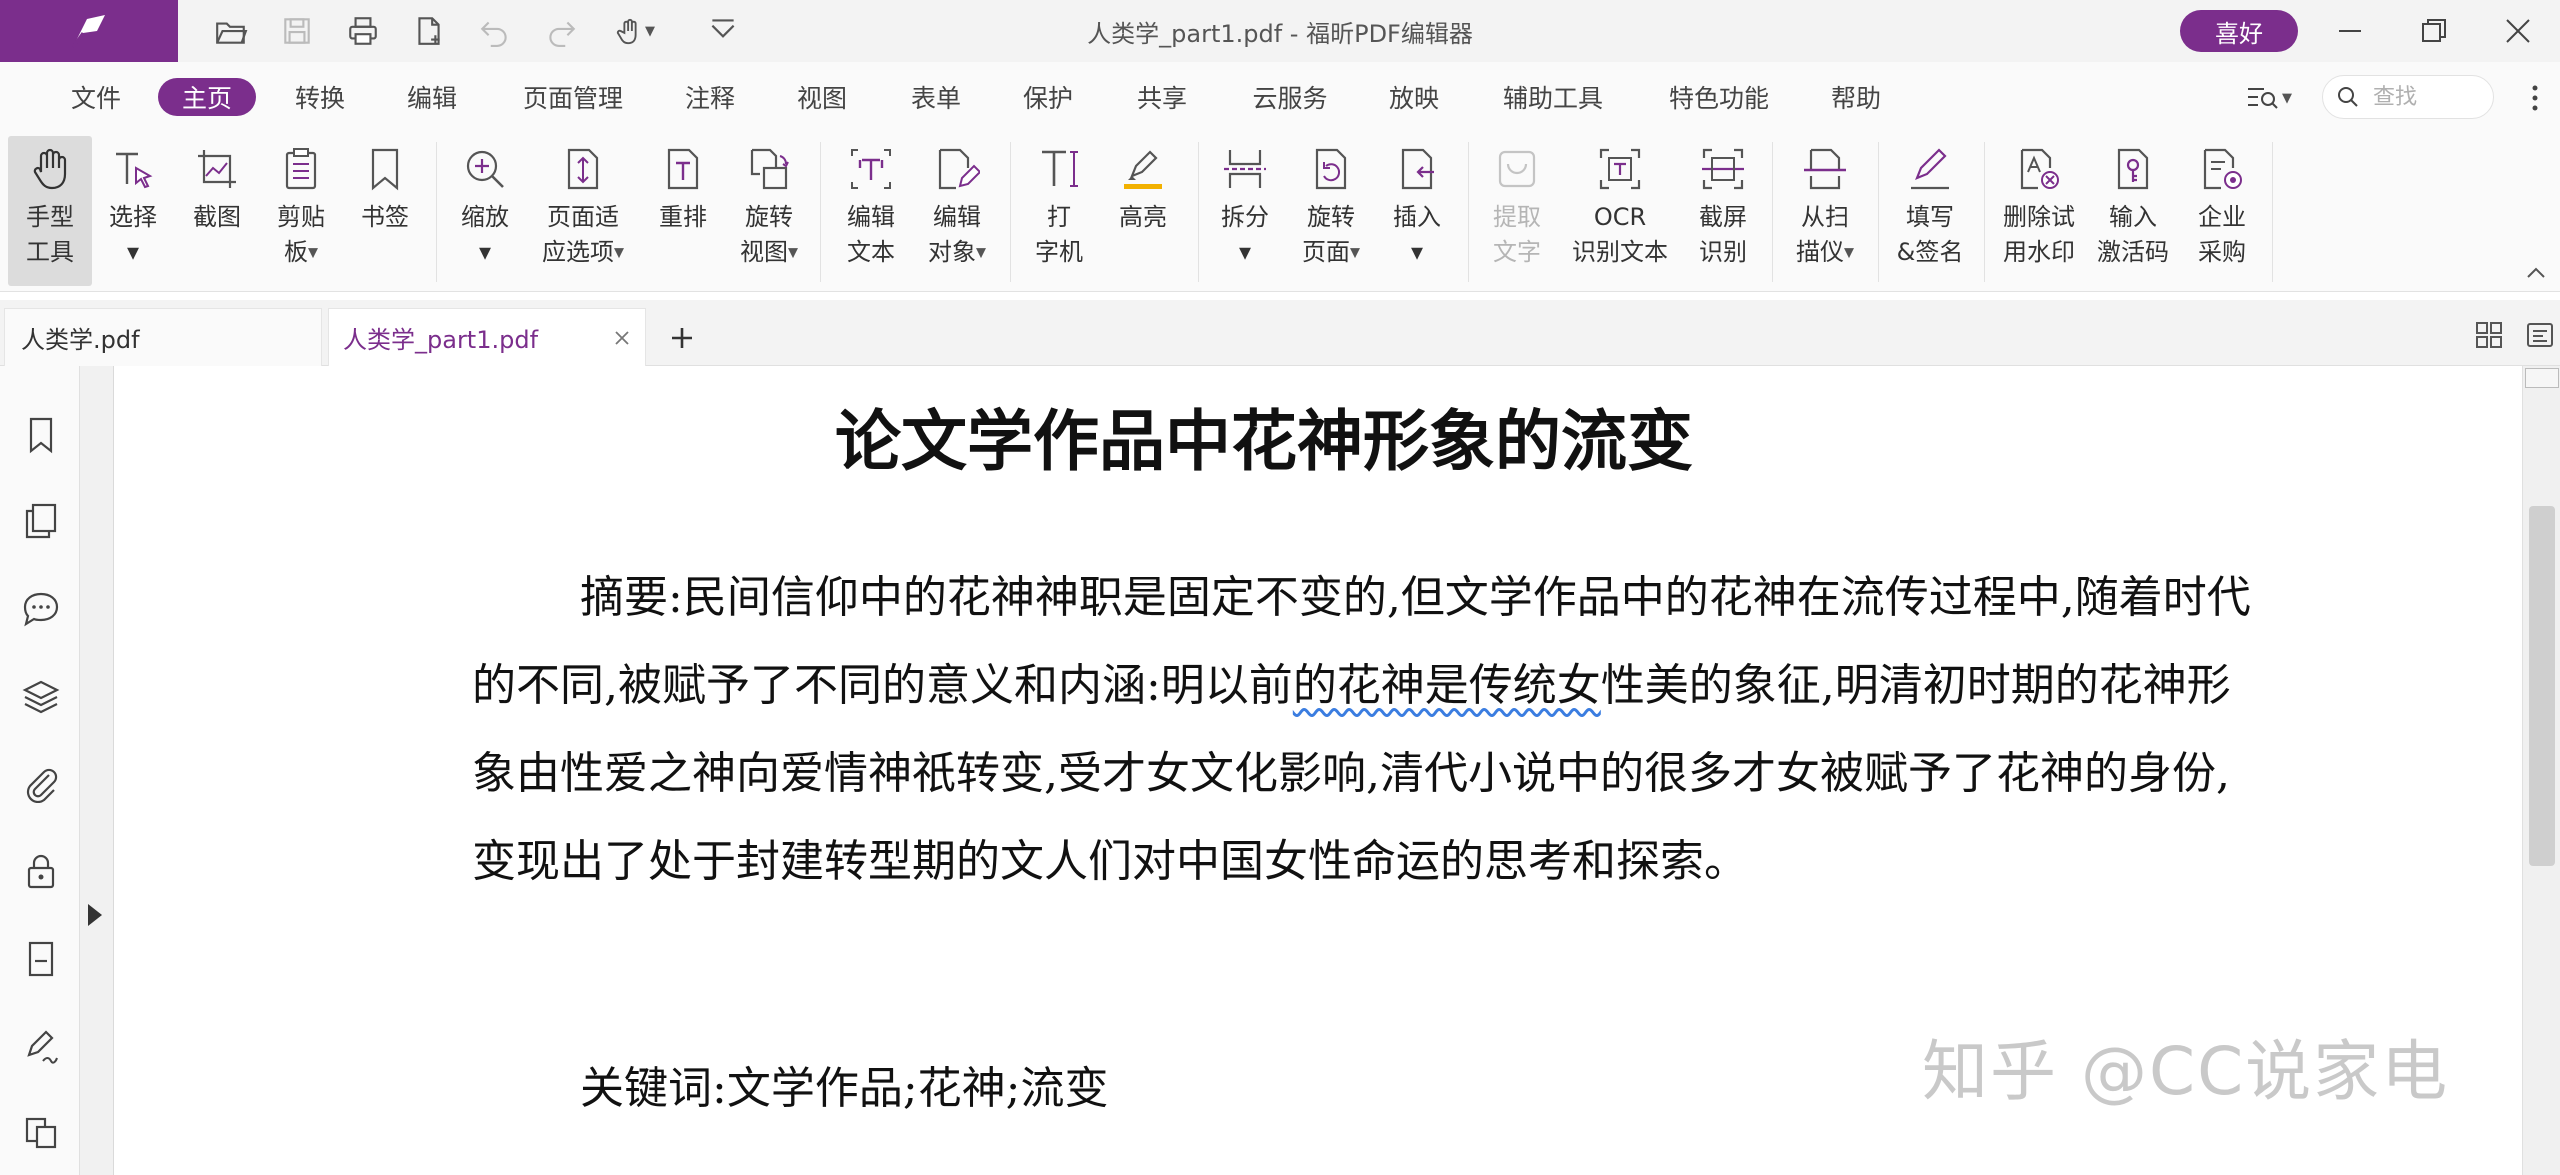 The width and height of the screenshot is (2560, 1175). What do you see at coordinates (485, 211) in the screenshot?
I see `zoom-button: 缩放 ▾` at bounding box center [485, 211].